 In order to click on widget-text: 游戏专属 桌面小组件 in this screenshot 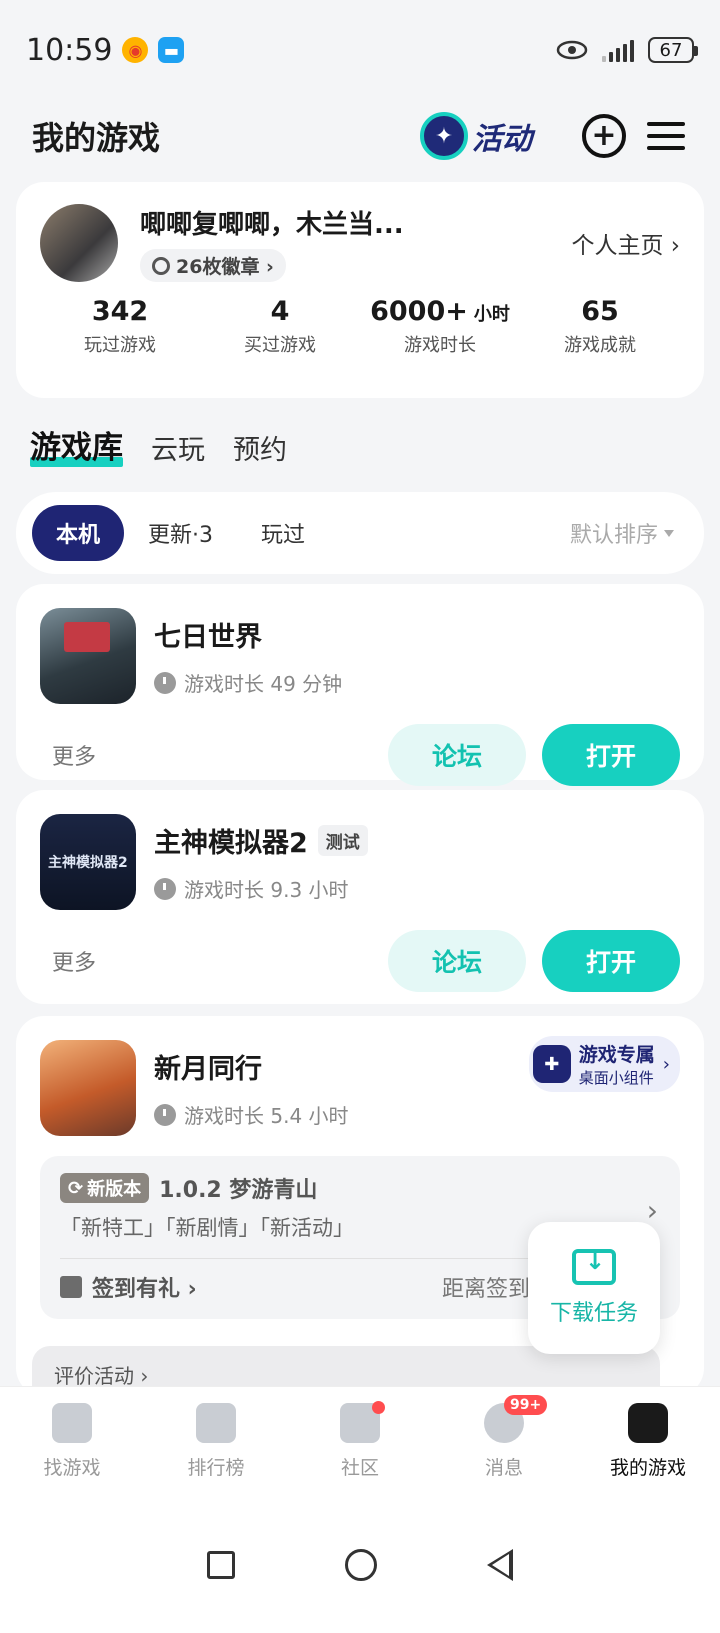, I will do `click(617, 1064)`.